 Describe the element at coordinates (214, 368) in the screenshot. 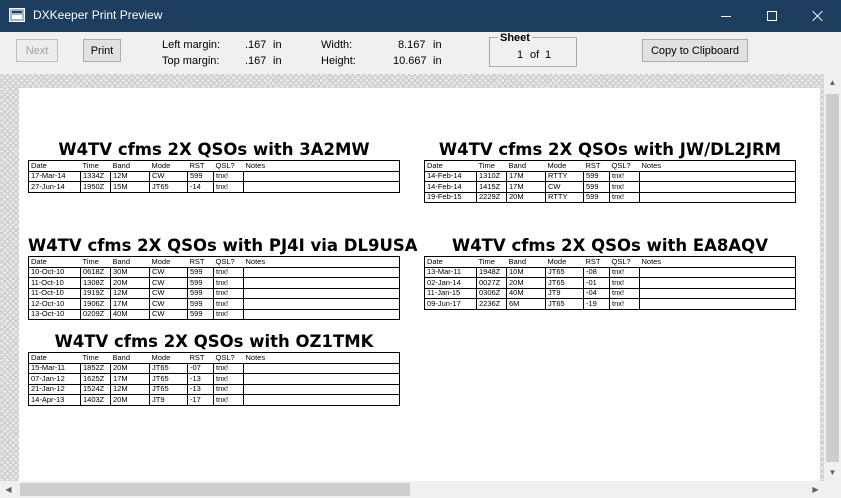

I see `table-row: 15-Mar-11 1852Z 20M JT65 -07 tnx!` at that location.